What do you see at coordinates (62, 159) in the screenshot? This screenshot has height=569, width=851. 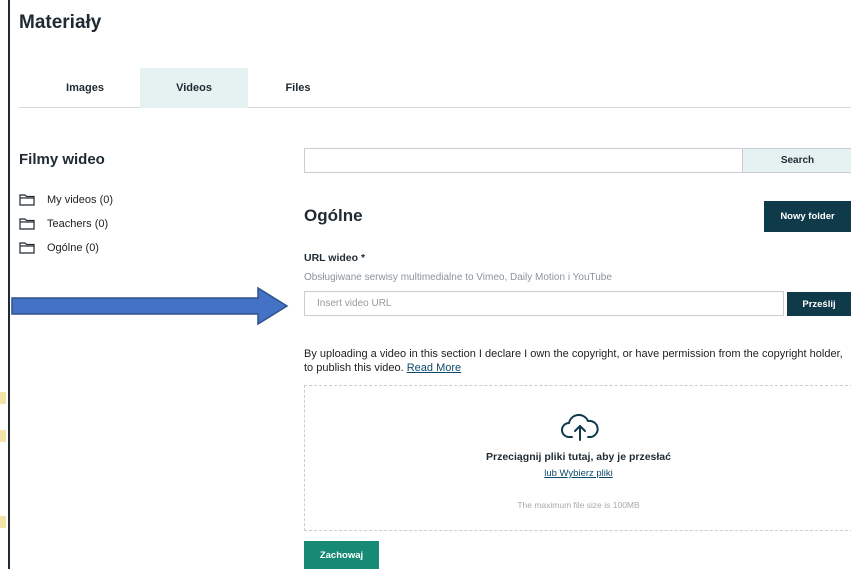 I see `sidebar-title: Filmy wideo` at bounding box center [62, 159].